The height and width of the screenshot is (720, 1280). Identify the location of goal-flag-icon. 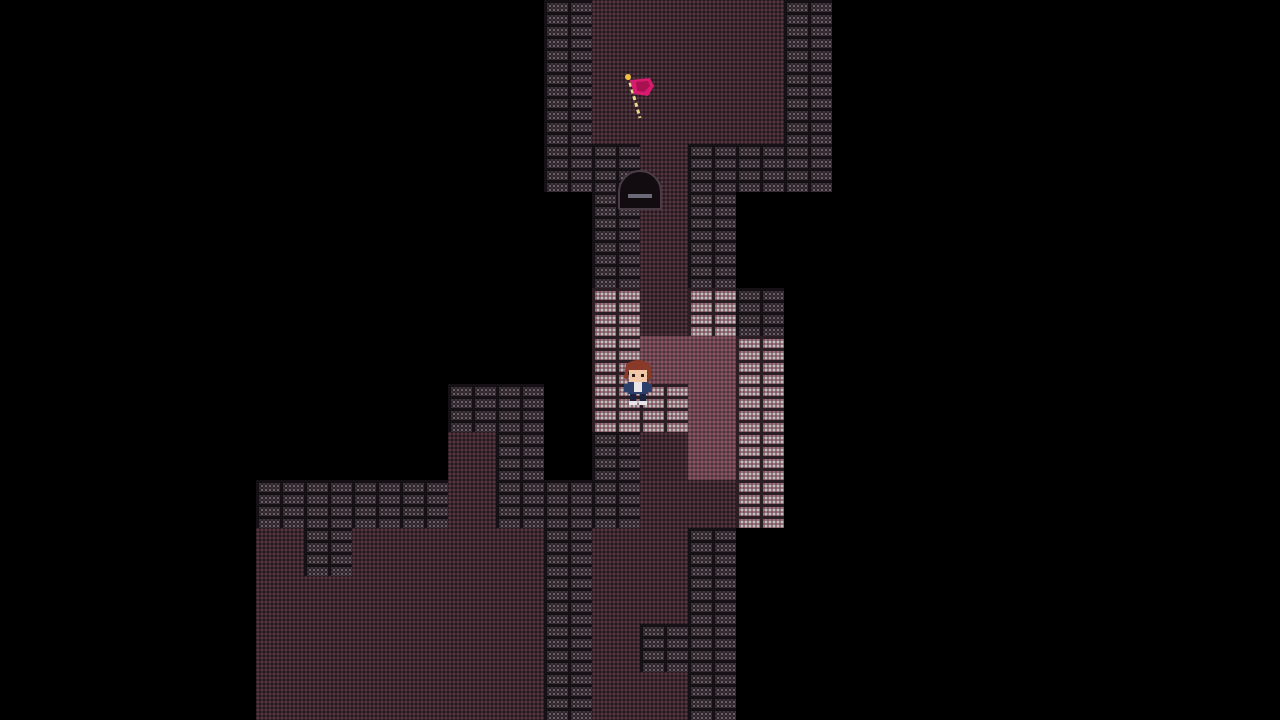
(638, 96).